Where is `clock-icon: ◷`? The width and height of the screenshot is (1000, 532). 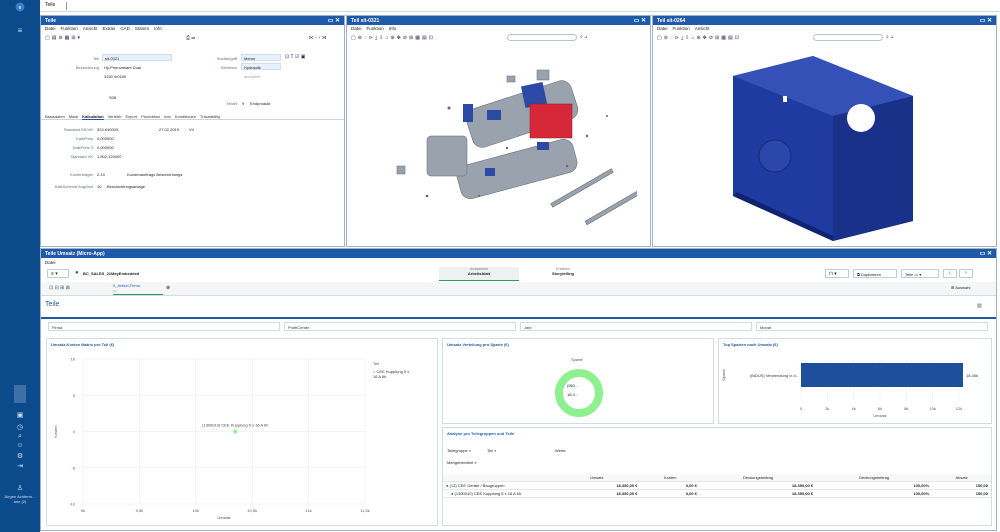 clock-icon: ◷ is located at coordinates (20, 427).